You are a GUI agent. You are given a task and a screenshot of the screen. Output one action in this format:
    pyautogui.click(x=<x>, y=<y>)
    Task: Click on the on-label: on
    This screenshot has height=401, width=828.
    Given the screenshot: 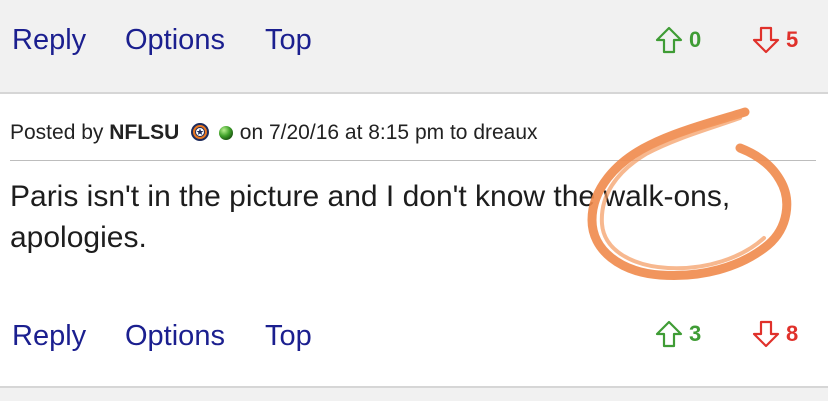 What is the action you would take?
    pyautogui.click(x=251, y=132)
    